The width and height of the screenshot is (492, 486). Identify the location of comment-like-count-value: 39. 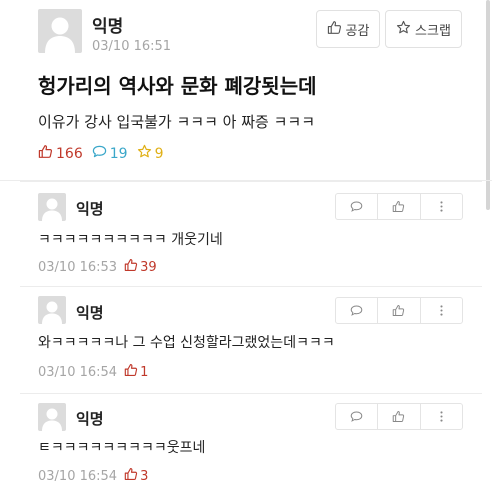
(148, 267).